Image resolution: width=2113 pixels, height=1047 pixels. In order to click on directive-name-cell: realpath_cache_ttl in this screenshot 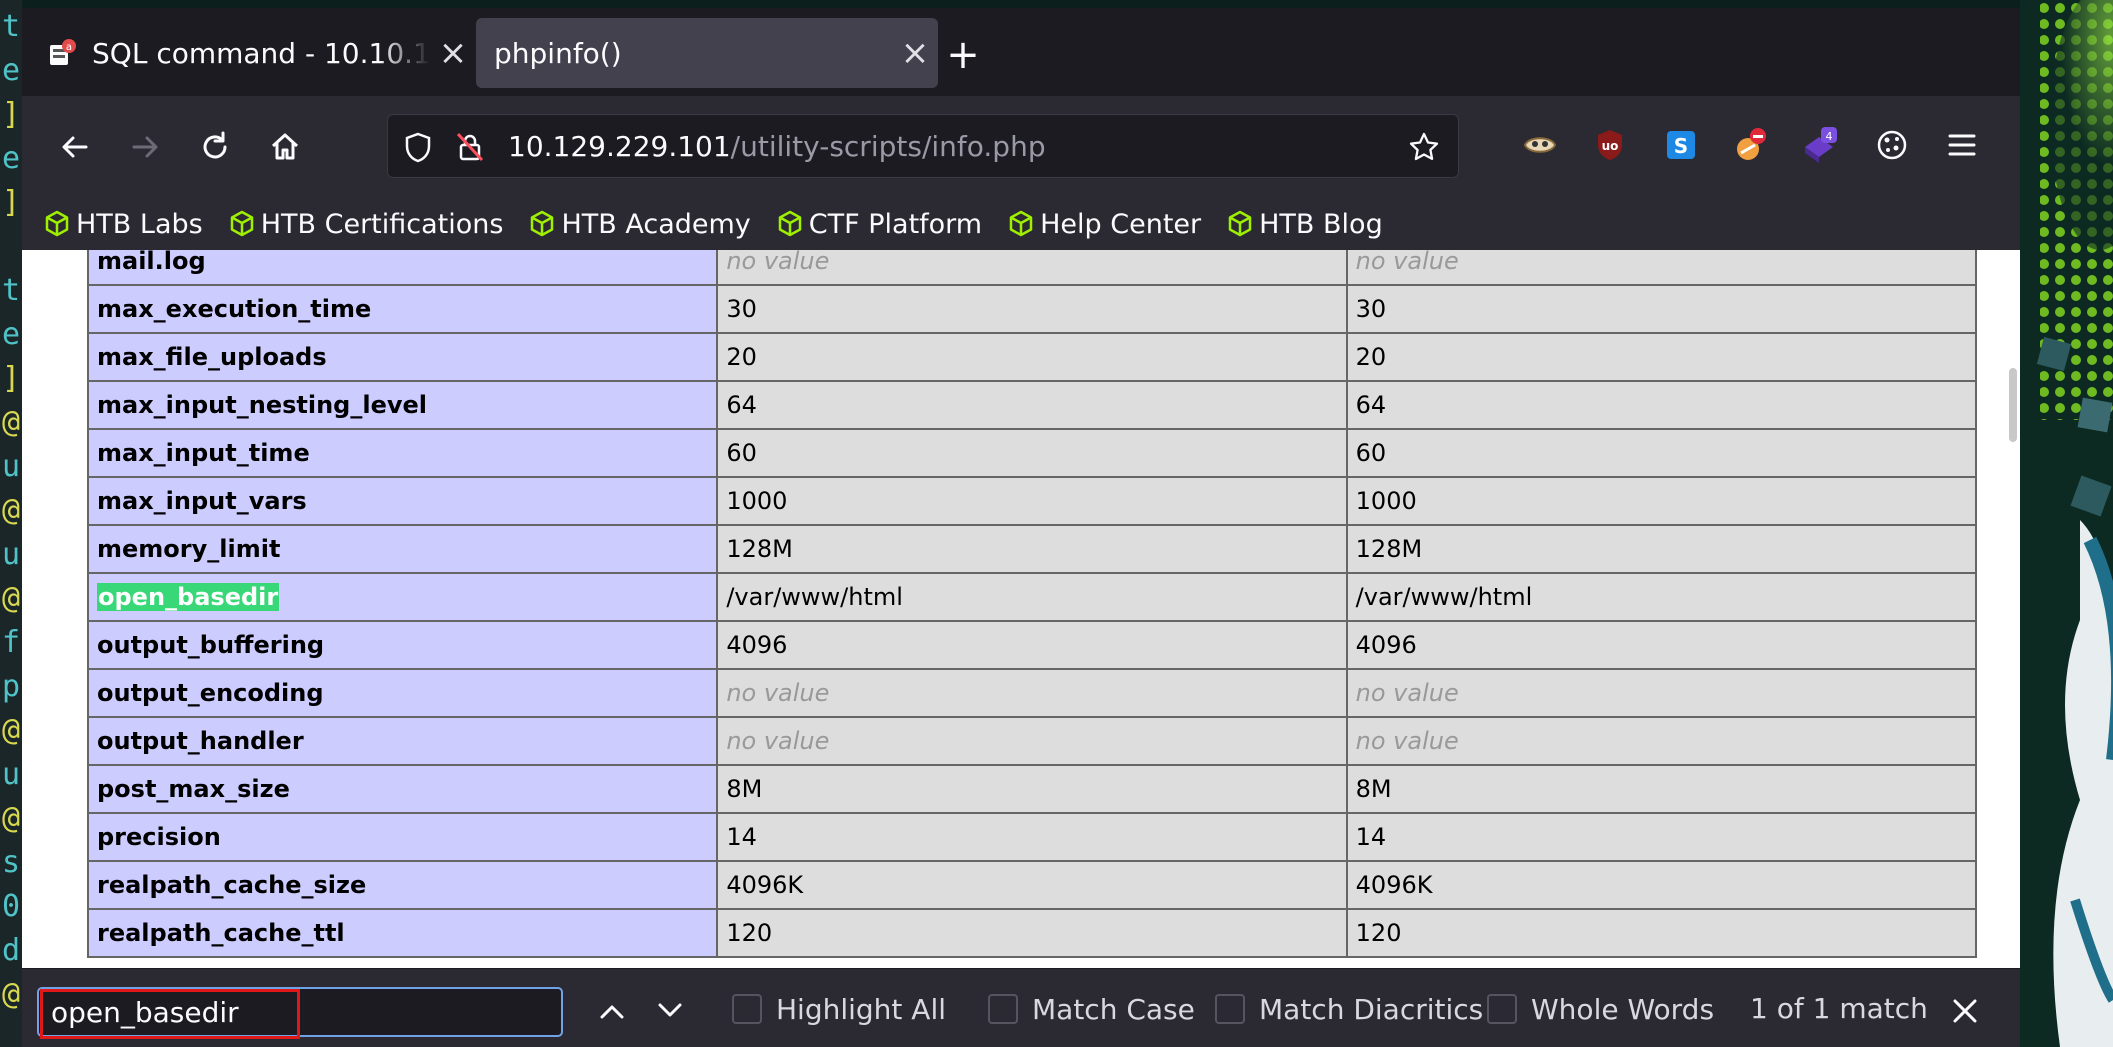, I will do `click(402, 933)`.